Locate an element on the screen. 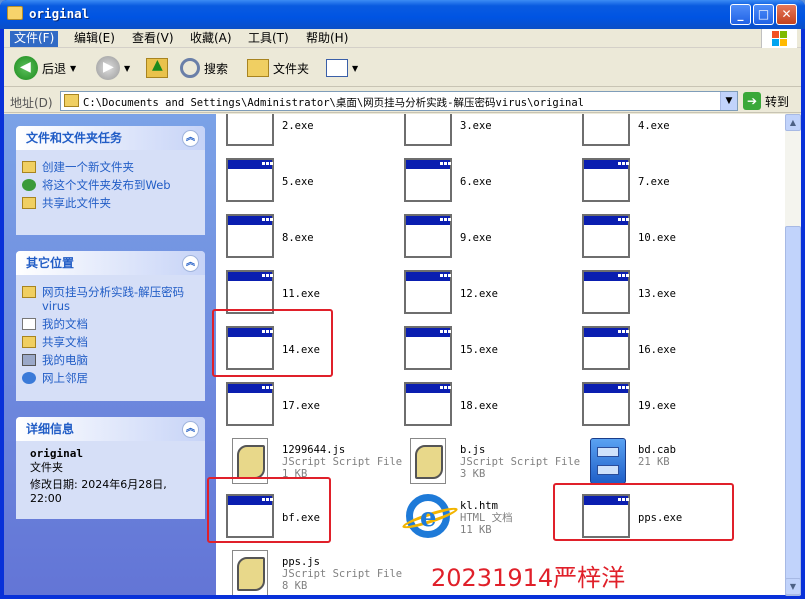 Image resolution: width=805 pixels, height=599 pixels. file-item: 9.exe is located at coordinates (489, 238).